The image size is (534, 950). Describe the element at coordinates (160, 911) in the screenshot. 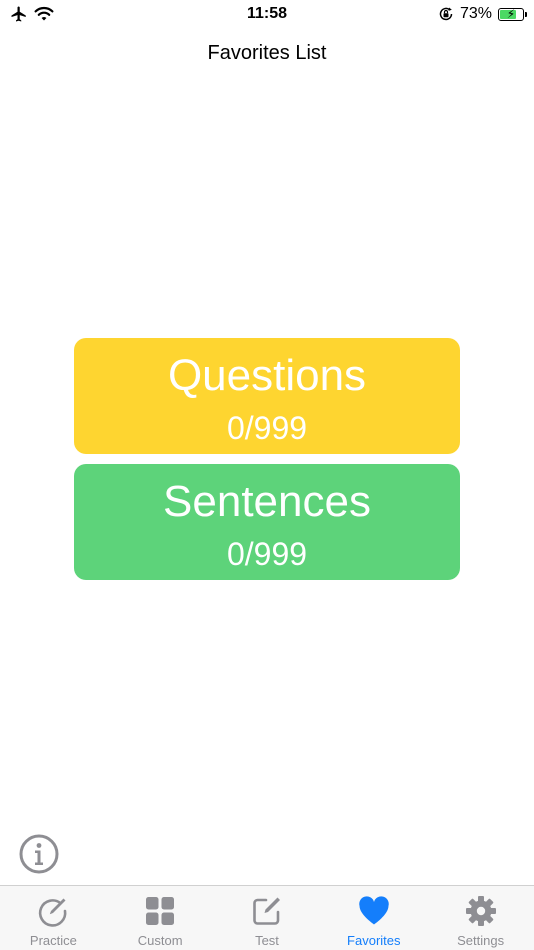

I see `grid-icon` at that location.